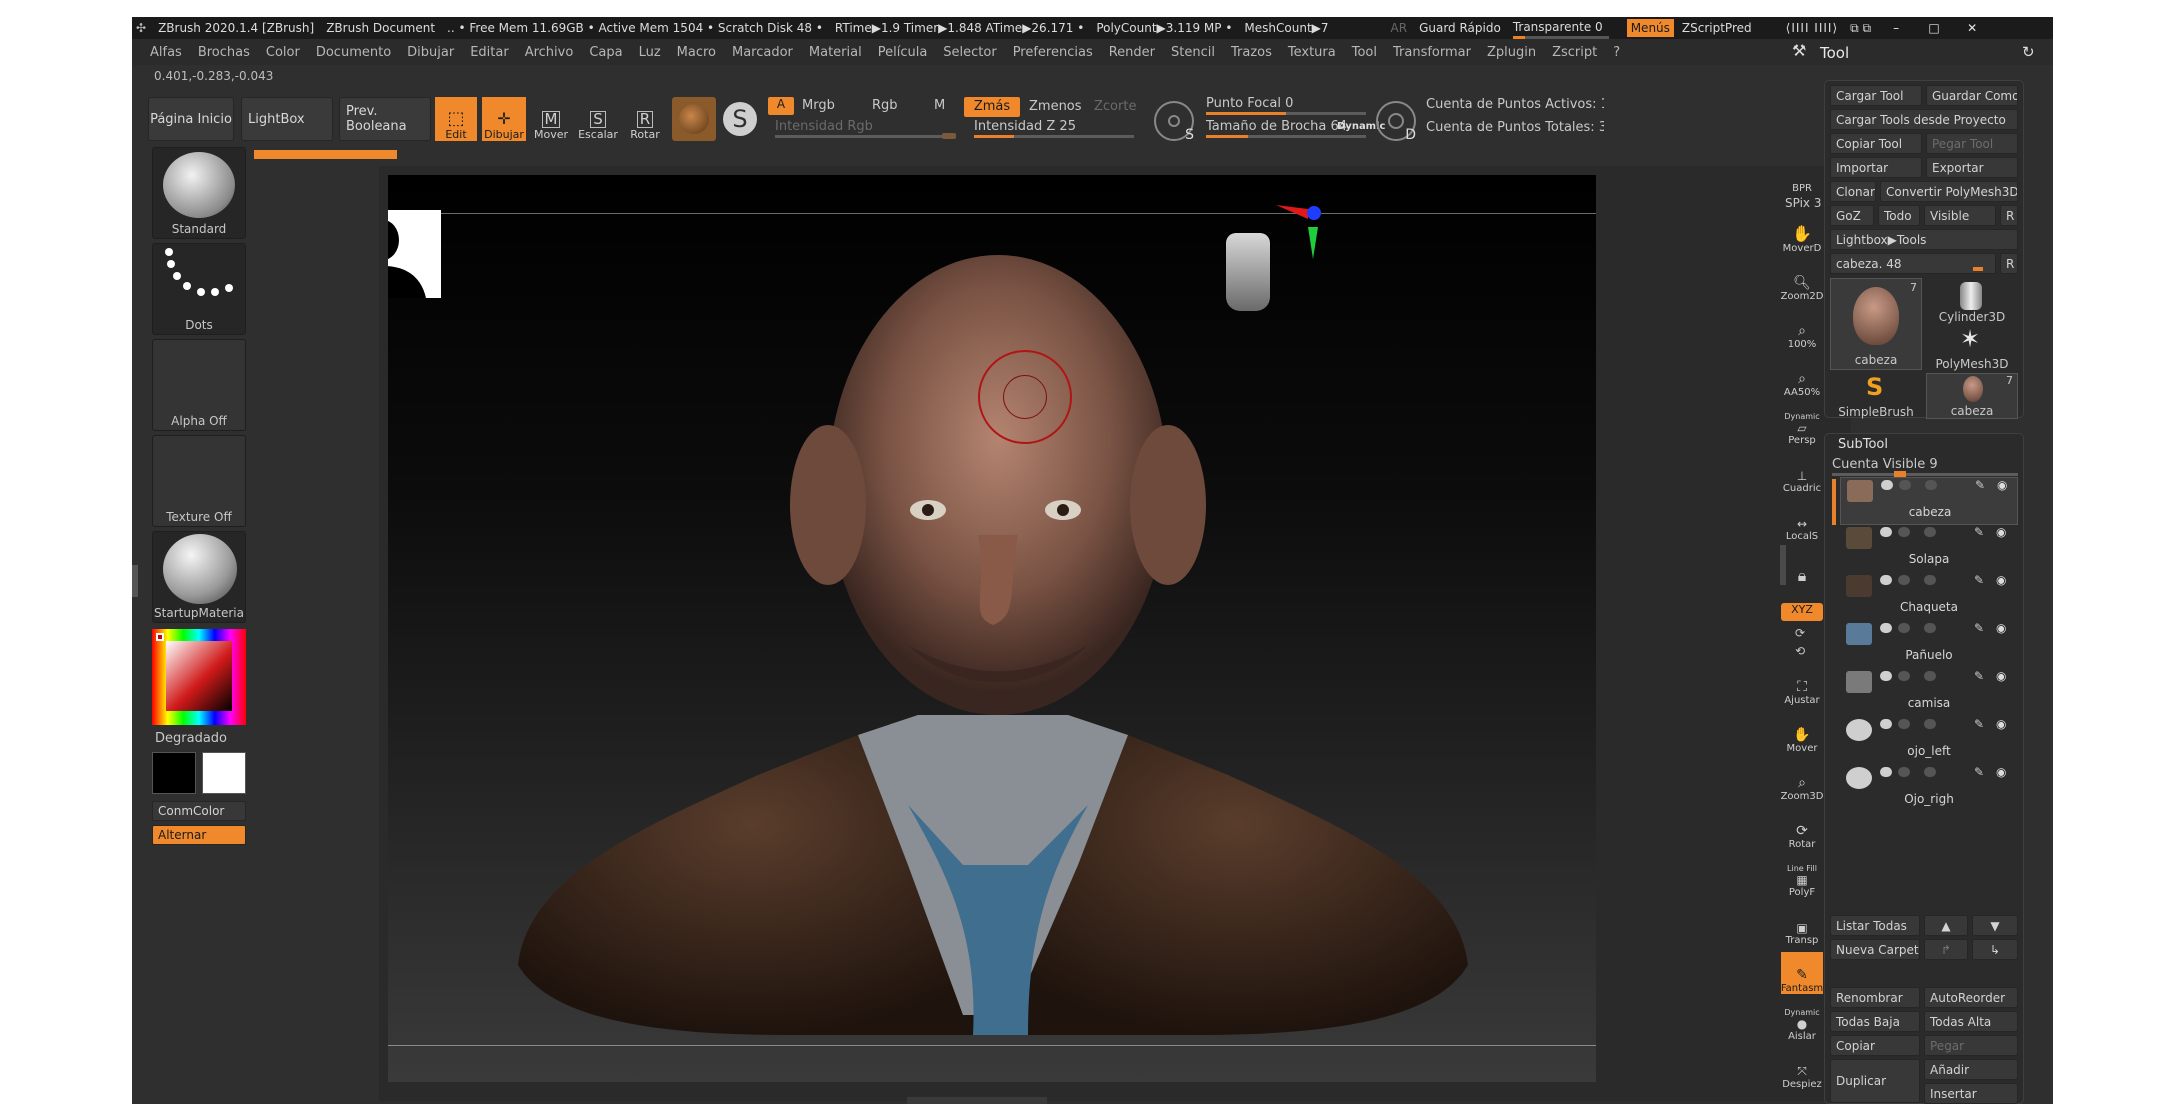 The height and width of the screenshot is (1115, 2184). What do you see at coordinates (1929, 645) in the screenshot?
I see `subtool-row: ✎ ◉ Pañuelo` at bounding box center [1929, 645].